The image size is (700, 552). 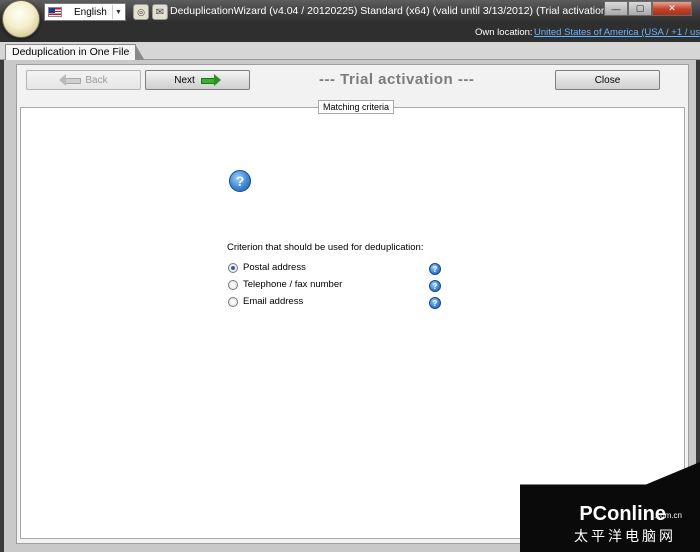 I want to click on minimize-button: —, so click(x=616, y=8).